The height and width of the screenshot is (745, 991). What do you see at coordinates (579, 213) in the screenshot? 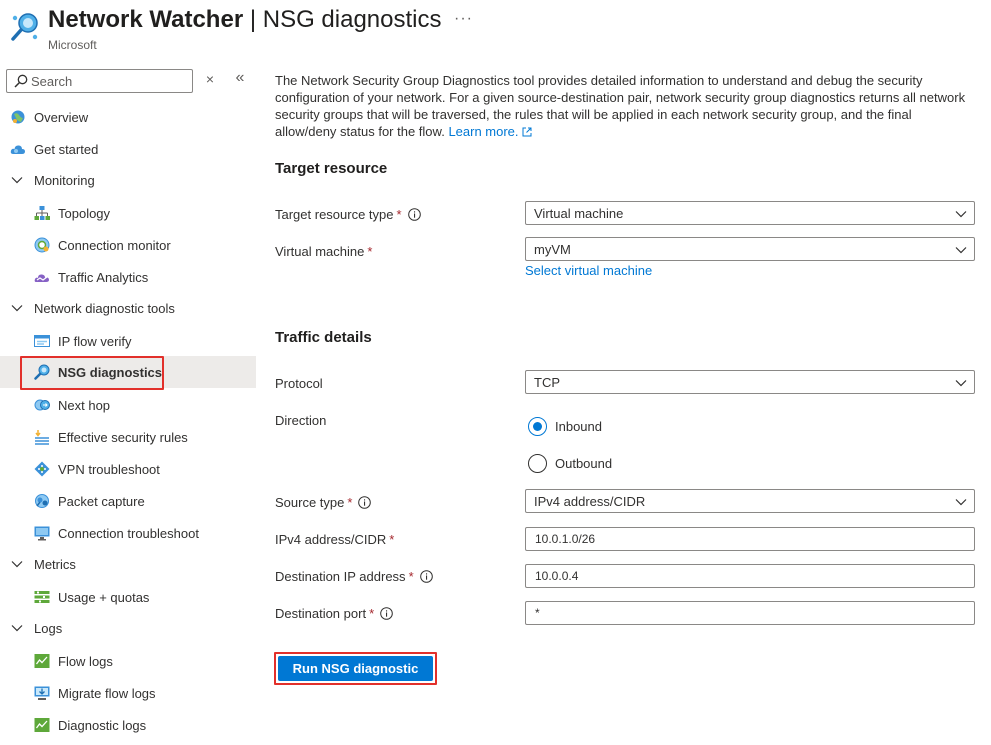
I see `dropdown-value: Virtual machine` at bounding box center [579, 213].